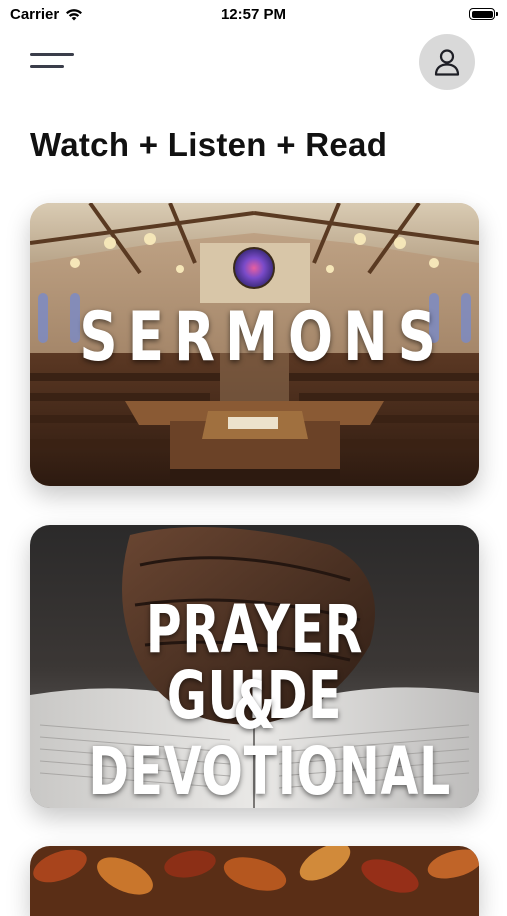 The image size is (507, 916). What do you see at coordinates (483, 14) in the screenshot?
I see `battery-icon` at bounding box center [483, 14].